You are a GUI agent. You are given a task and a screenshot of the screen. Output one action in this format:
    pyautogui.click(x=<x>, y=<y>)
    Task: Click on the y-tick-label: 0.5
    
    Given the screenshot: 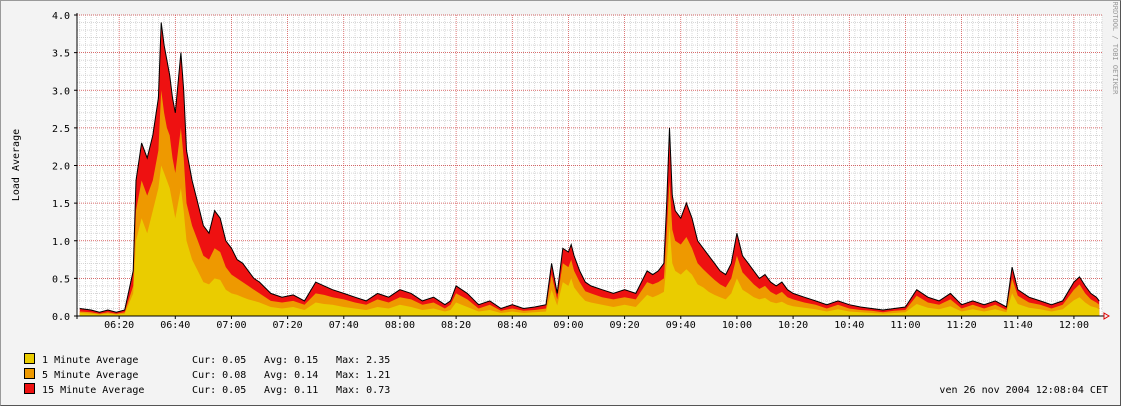 What is the action you would take?
    pyautogui.click(x=61, y=279)
    